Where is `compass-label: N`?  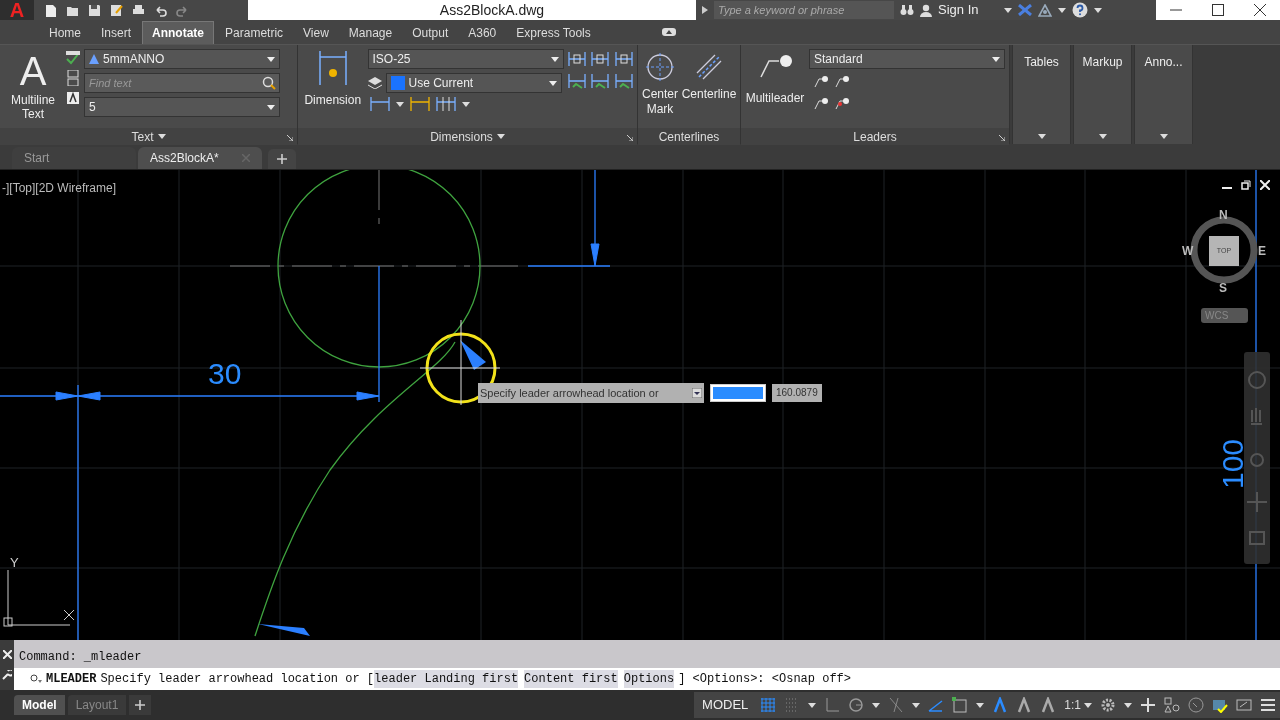
compass-label: N is located at coordinates (1223, 215).